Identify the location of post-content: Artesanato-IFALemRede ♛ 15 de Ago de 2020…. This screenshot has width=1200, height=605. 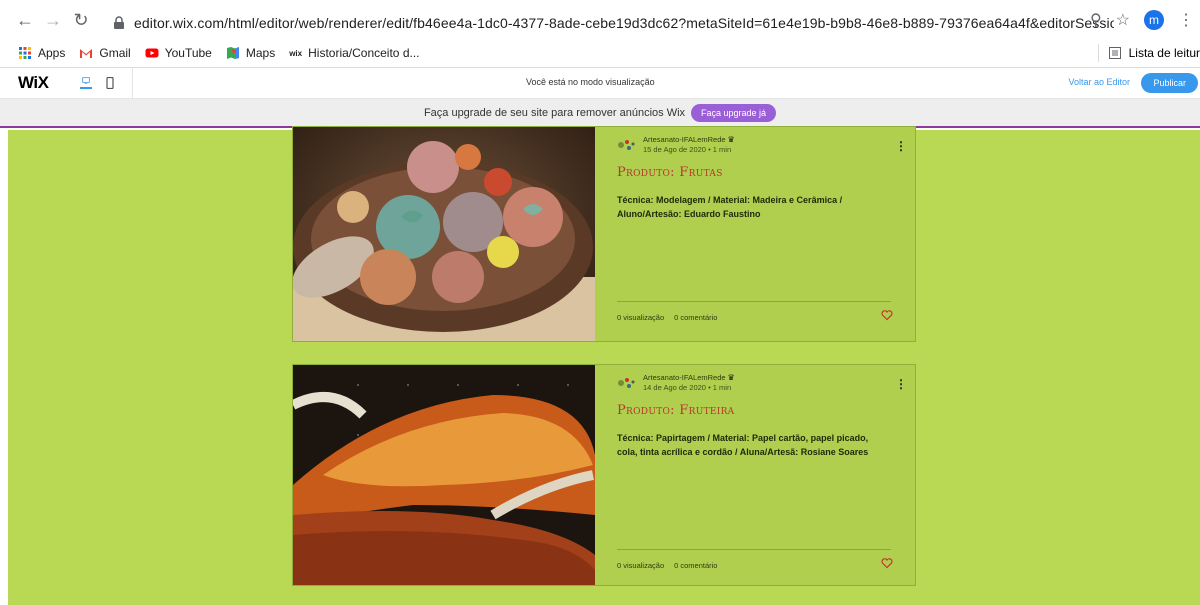
(762, 234).